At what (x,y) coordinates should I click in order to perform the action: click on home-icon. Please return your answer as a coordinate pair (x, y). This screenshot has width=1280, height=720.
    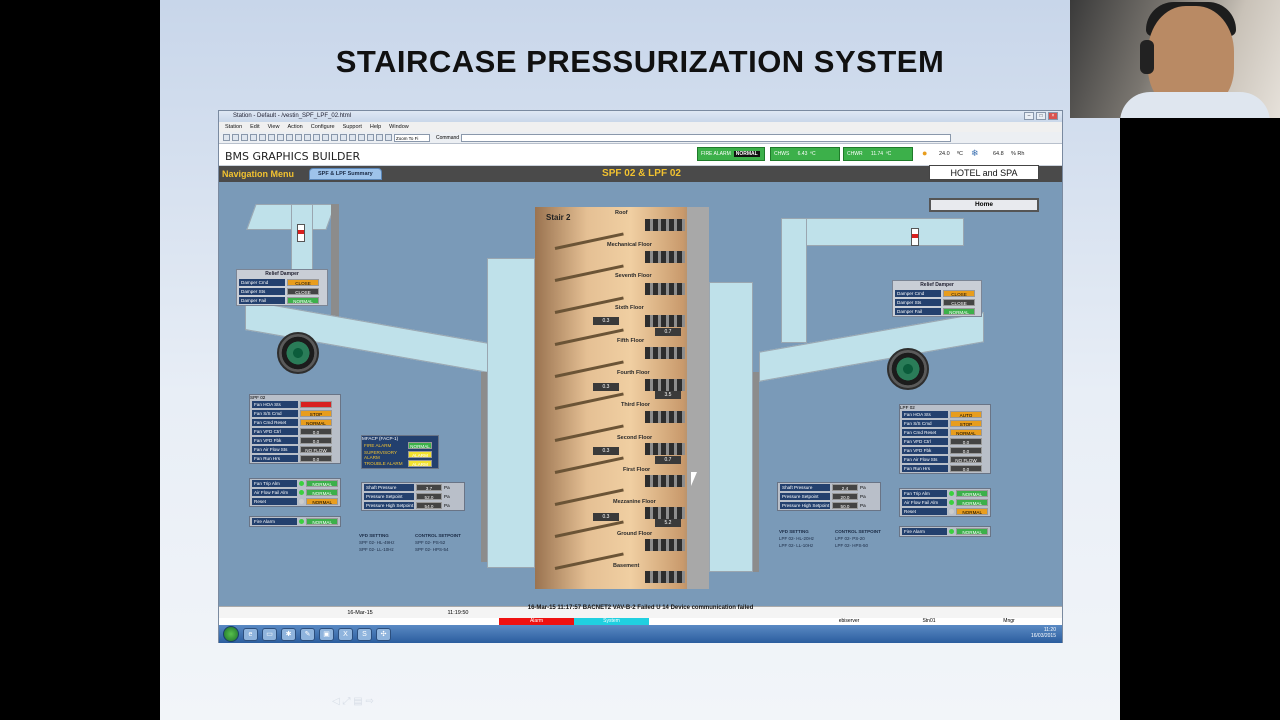
    Looking at the image, I should click on (226, 137).